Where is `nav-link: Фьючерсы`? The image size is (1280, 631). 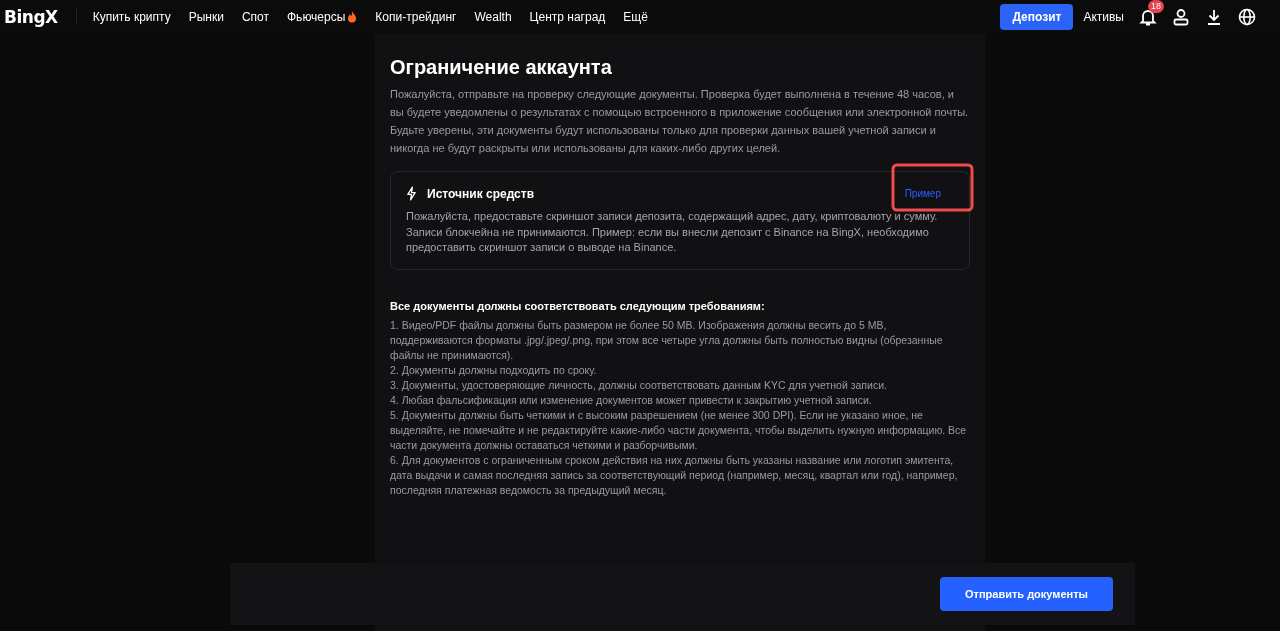
nav-link: Фьючерсы is located at coordinates (322, 17).